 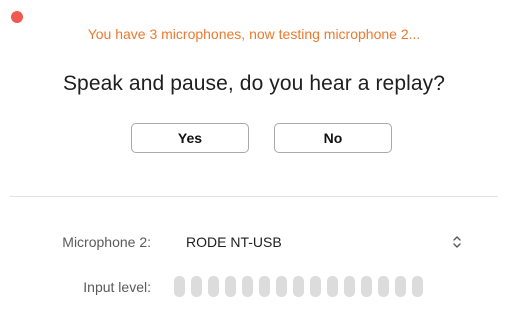 I want to click on microphone-select: RODE NT-USB, so click(x=324, y=242).